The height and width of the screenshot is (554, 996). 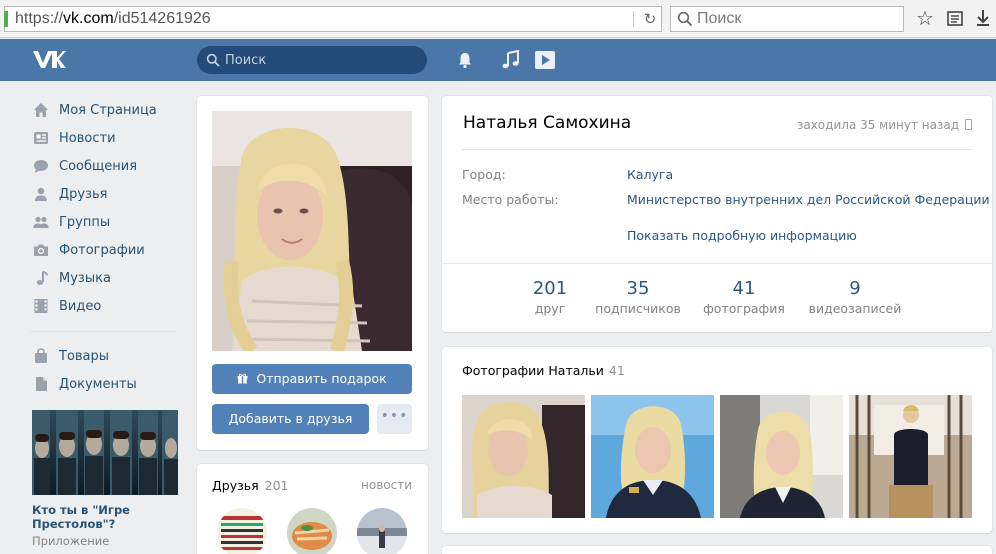 What do you see at coordinates (87, 138) in the screenshot?
I see `nav-label: Новости` at bounding box center [87, 138].